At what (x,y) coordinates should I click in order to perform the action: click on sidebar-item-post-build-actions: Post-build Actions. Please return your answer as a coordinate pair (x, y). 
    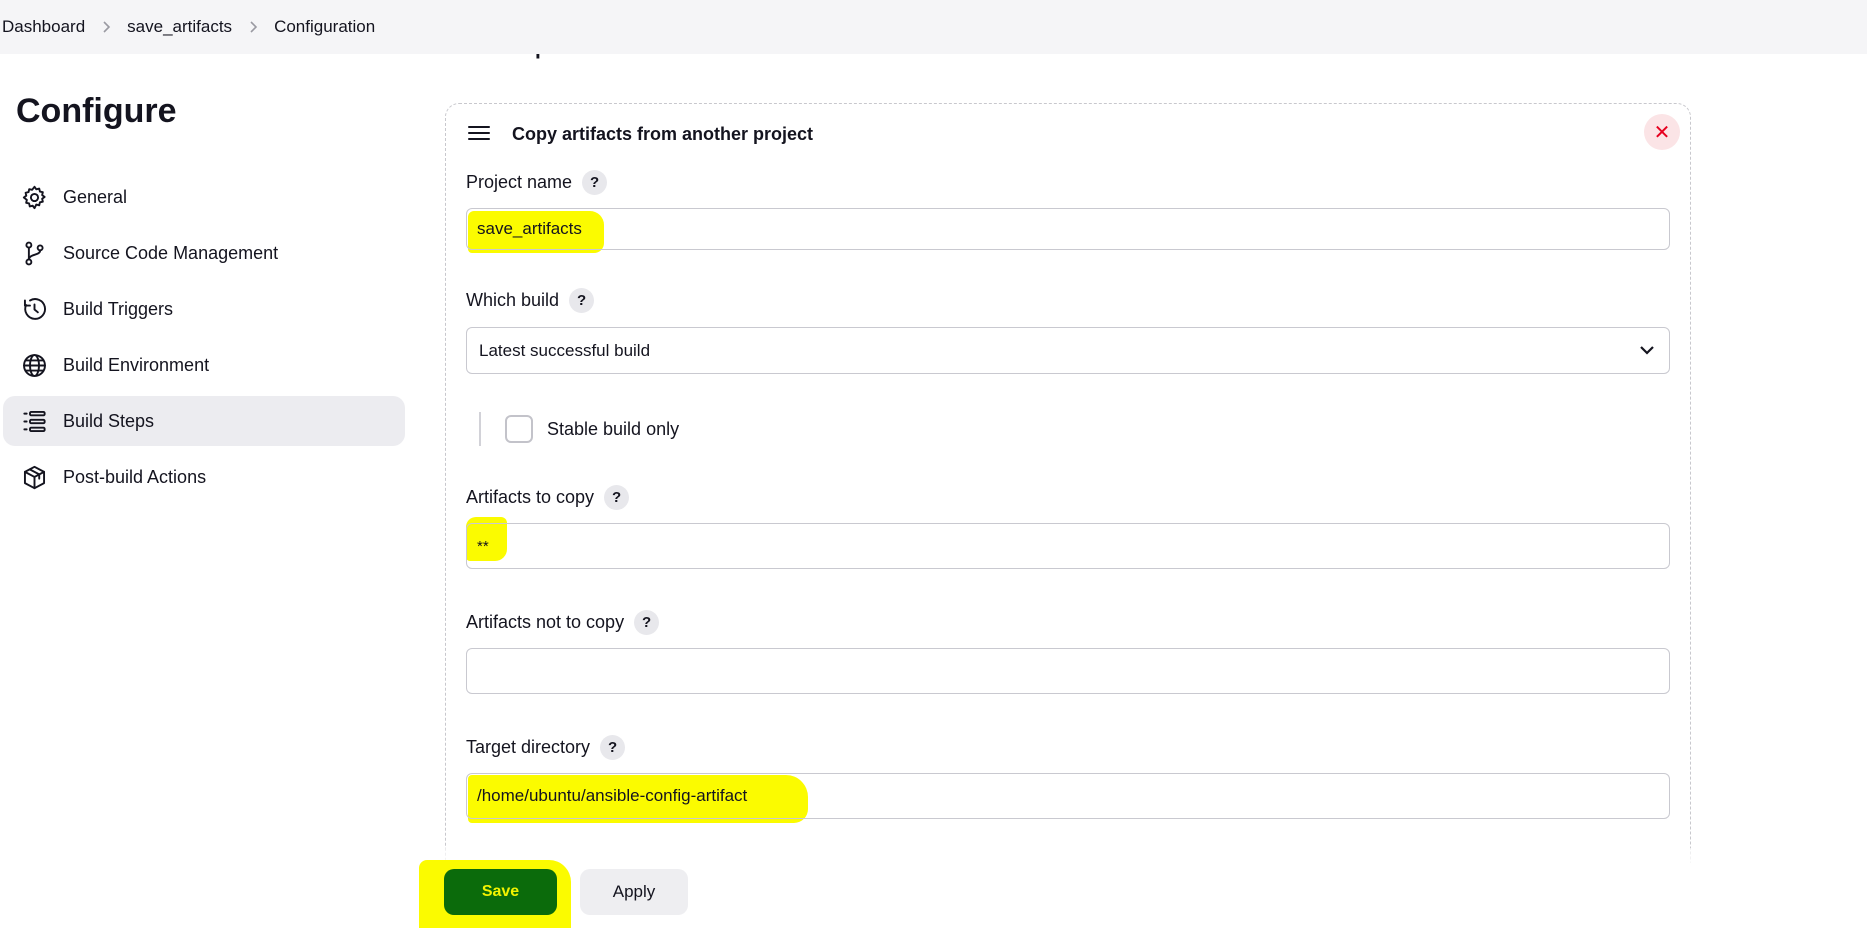
    Looking at the image, I should click on (204, 477).